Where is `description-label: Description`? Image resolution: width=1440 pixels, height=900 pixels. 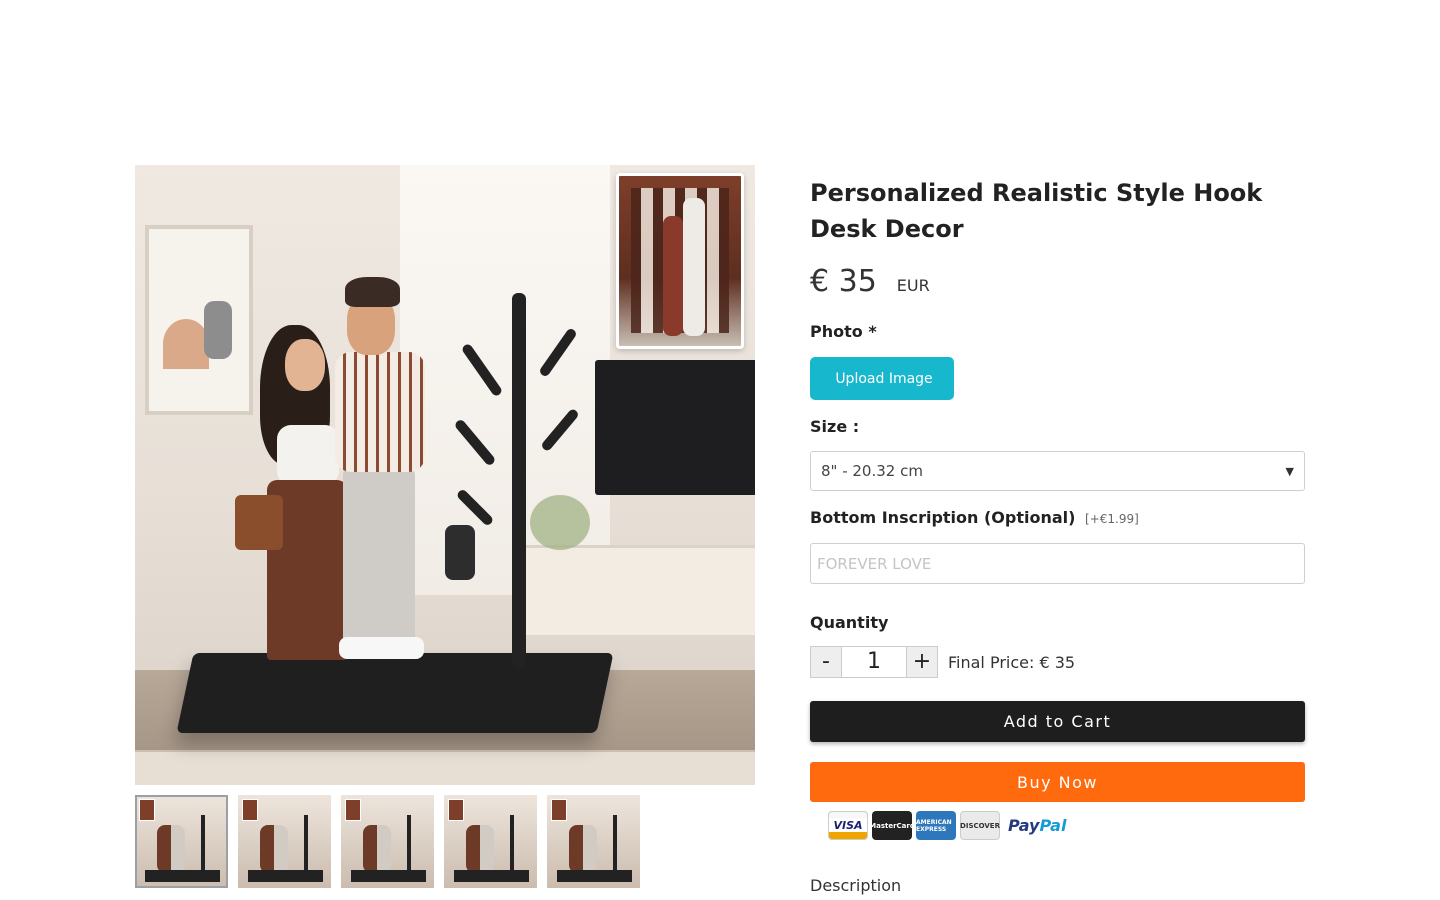
description-label: Description is located at coordinates (856, 885).